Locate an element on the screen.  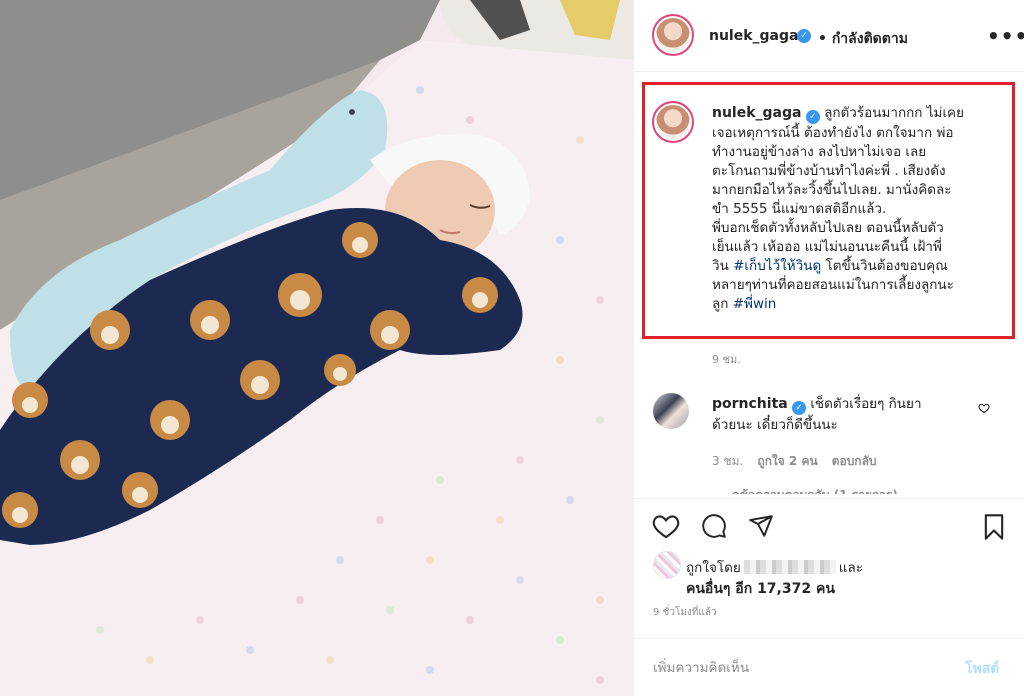
following-status: • กำลังติดตาม is located at coordinates (863, 39).